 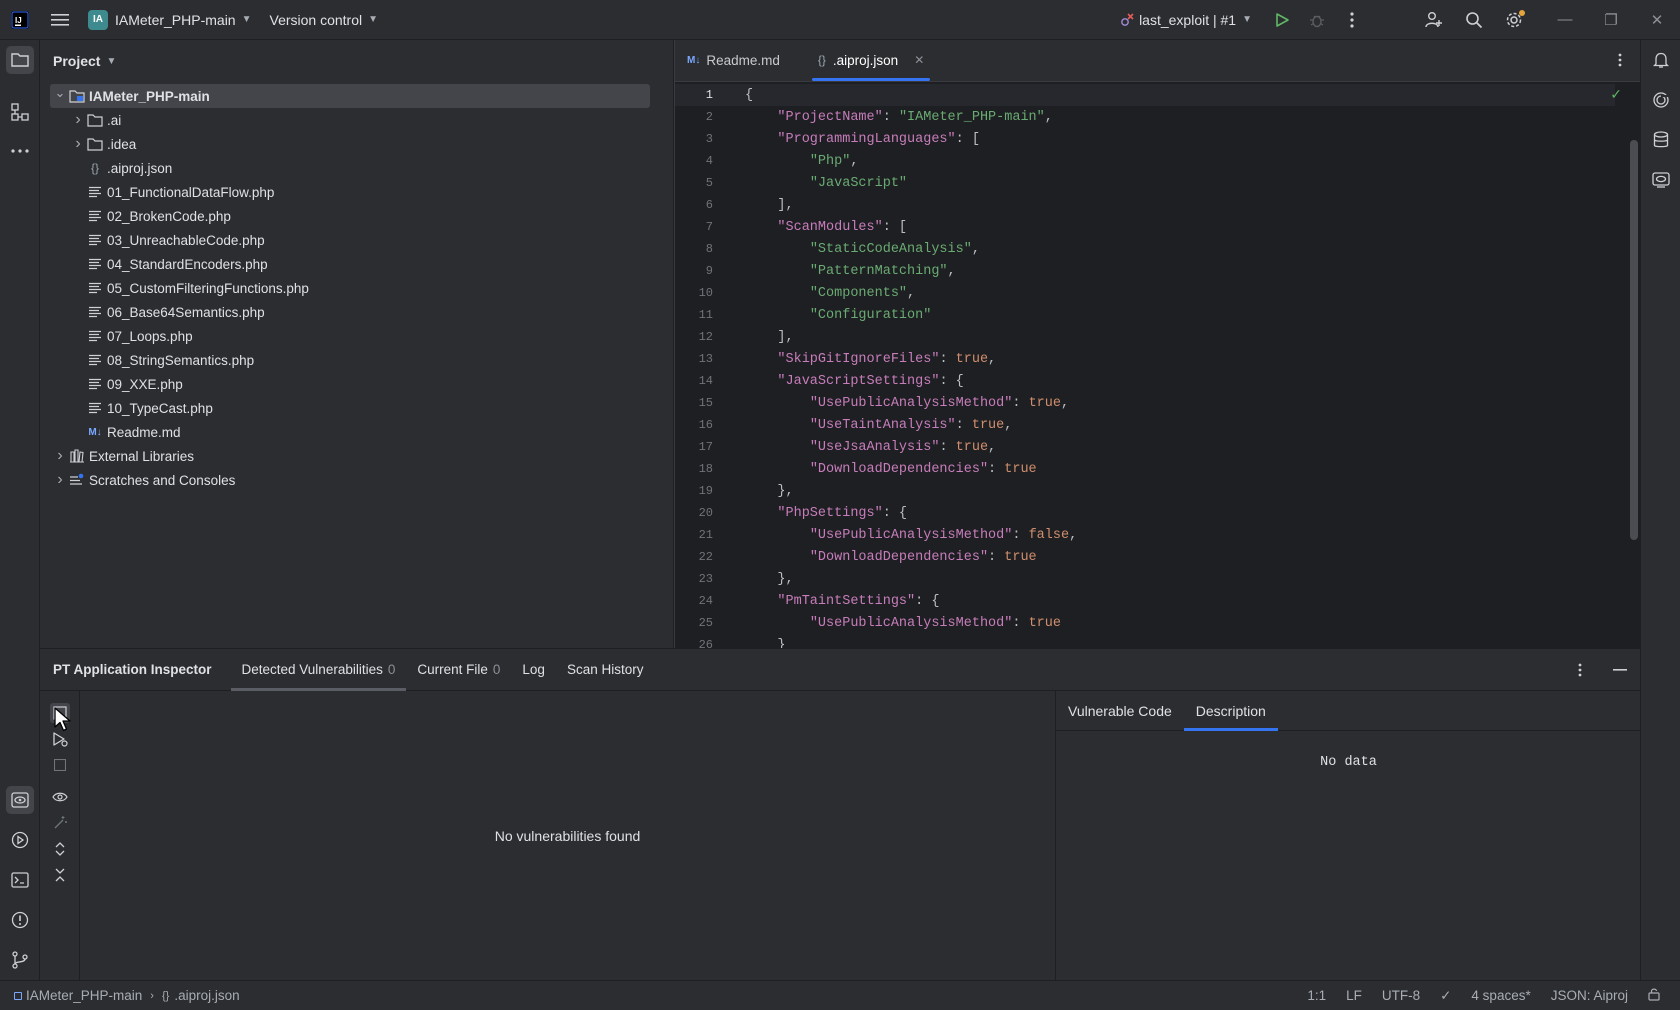 I want to click on editor-tabs-menu-button, so click(x=1620, y=60).